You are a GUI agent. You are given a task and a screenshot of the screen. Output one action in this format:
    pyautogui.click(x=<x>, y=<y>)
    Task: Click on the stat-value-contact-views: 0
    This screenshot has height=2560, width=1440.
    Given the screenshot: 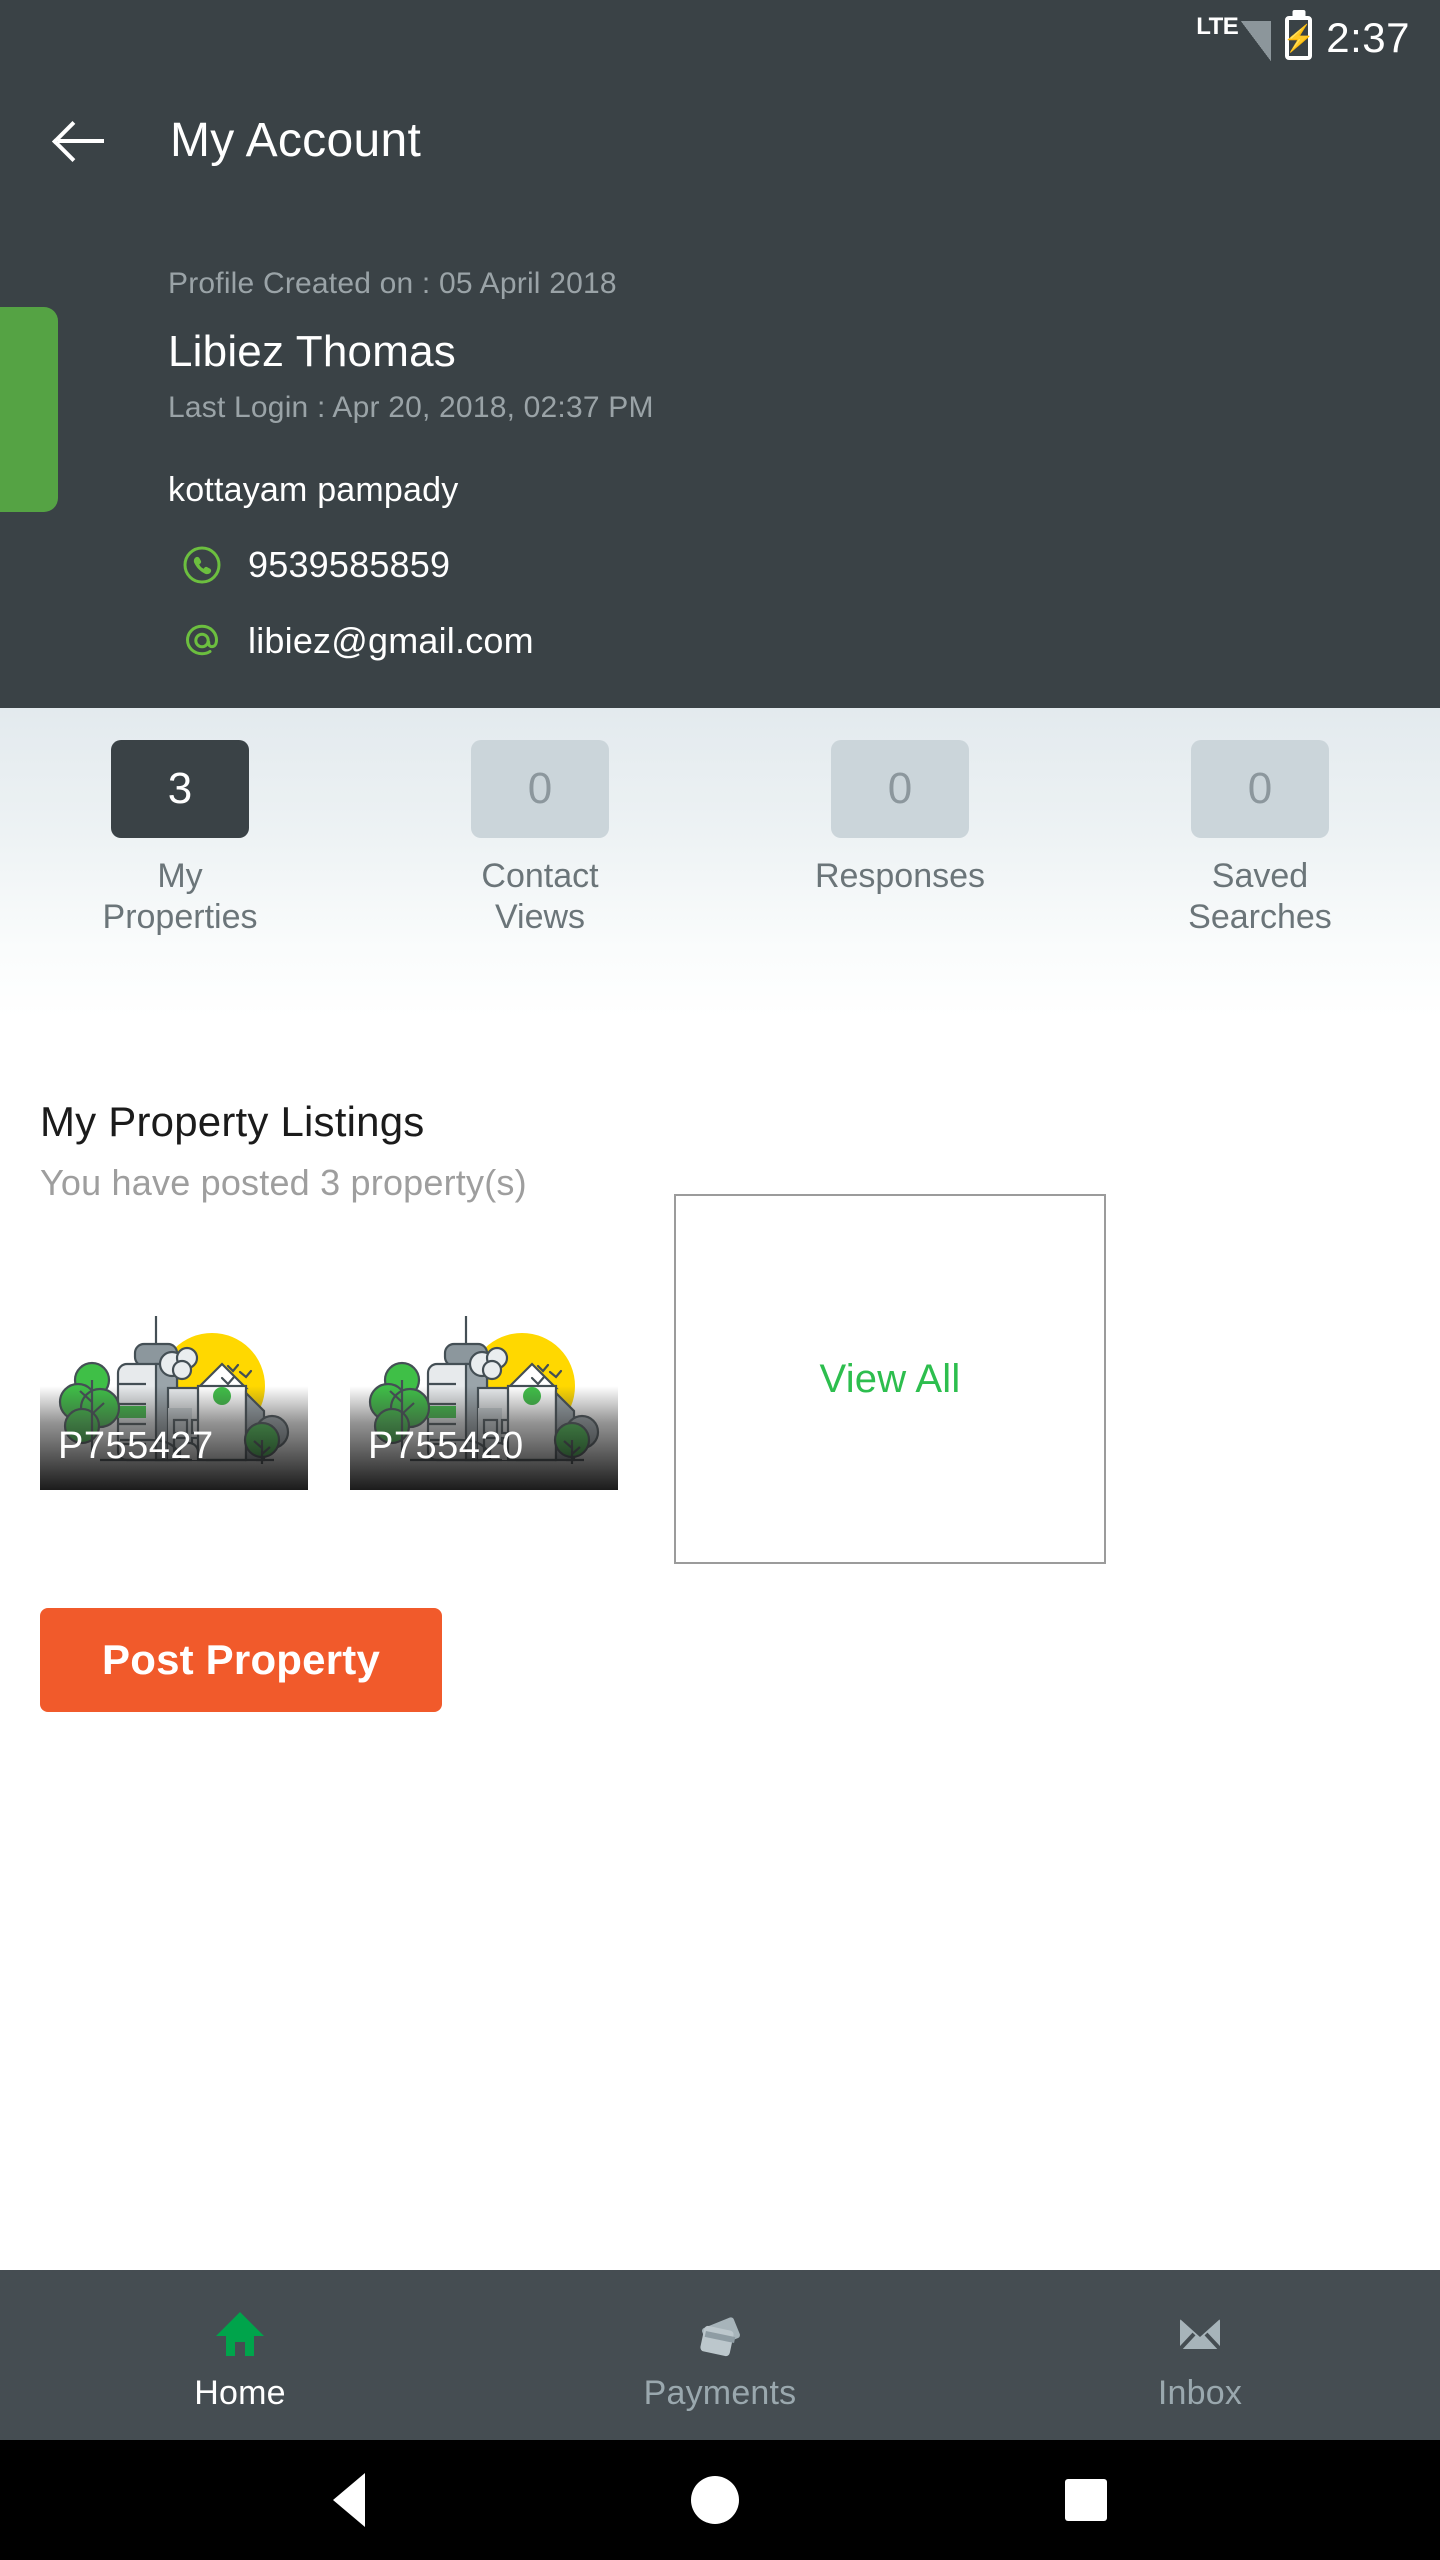 What is the action you would take?
    pyautogui.click(x=540, y=789)
    